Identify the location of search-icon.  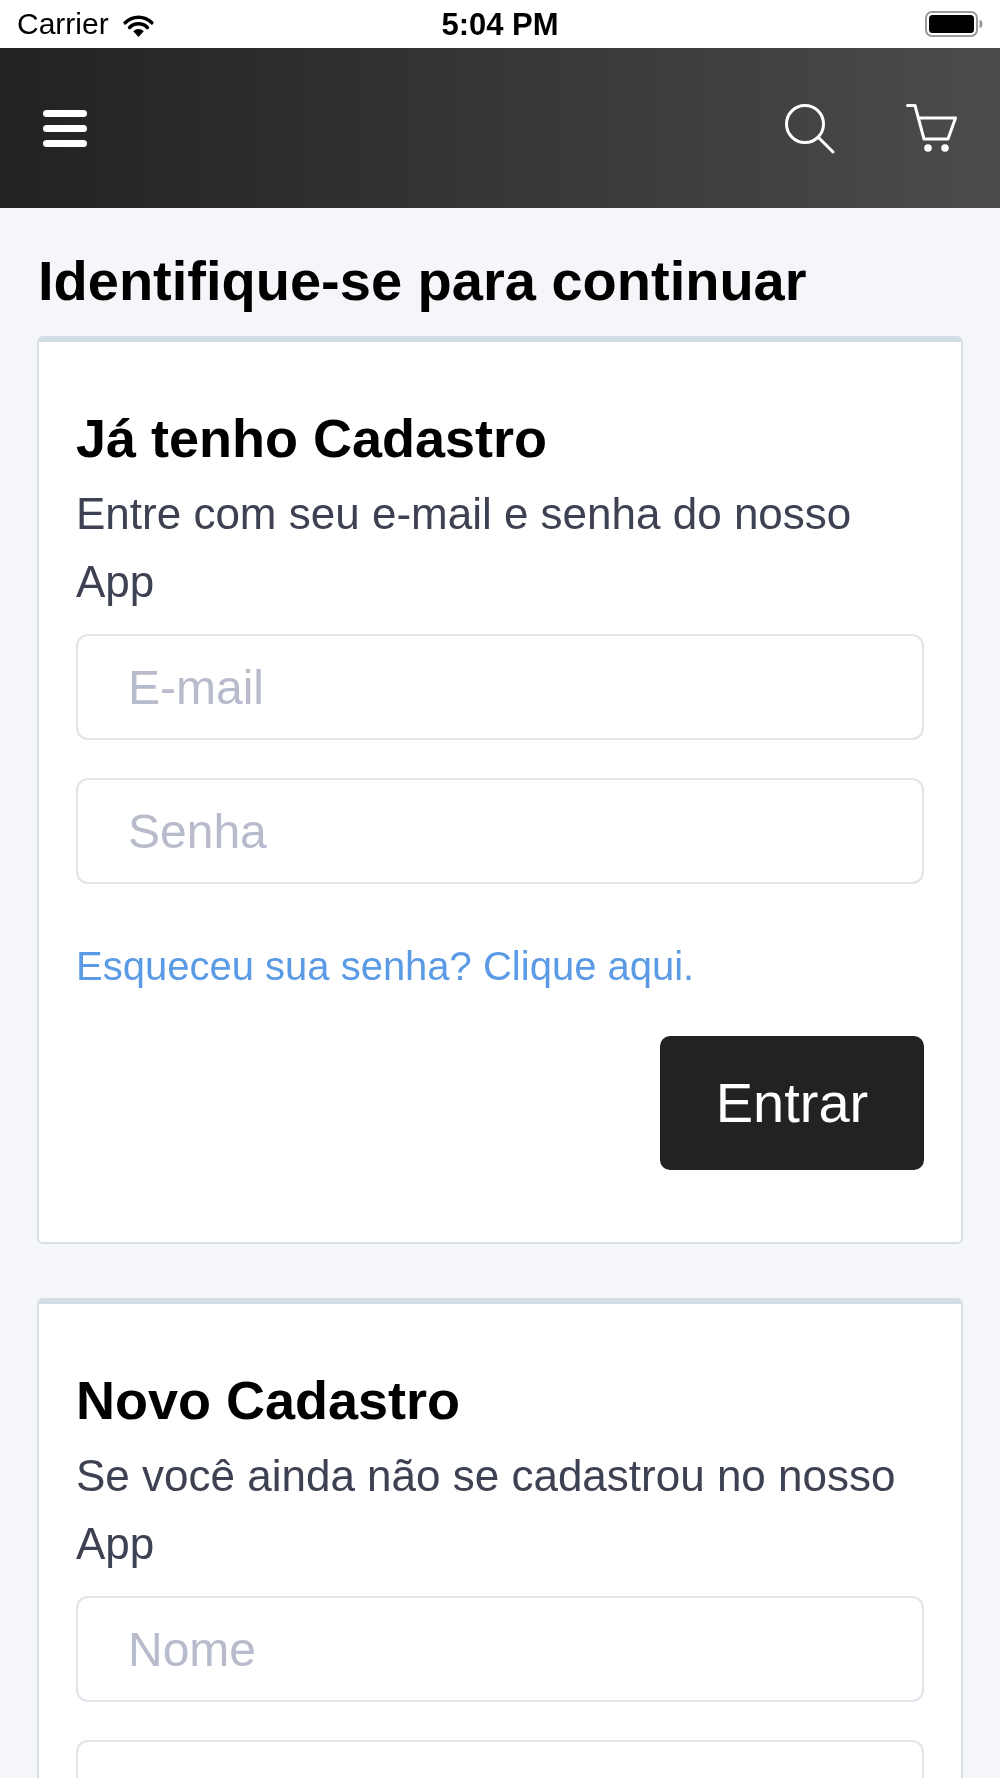
(809, 128).